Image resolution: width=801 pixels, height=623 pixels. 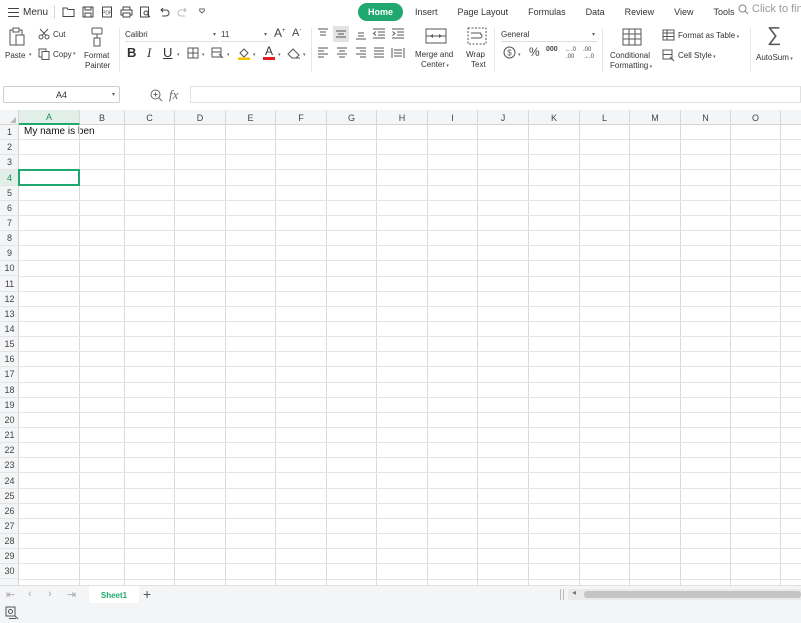 What do you see at coordinates (571, 52) in the screenshot?
I see `increase-decimal-icon: ←.0.00` at bounding box center [571, 52].